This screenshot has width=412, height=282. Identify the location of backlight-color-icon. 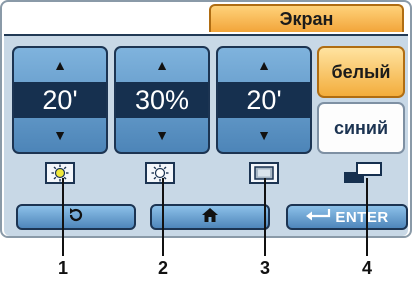
(363, 175).